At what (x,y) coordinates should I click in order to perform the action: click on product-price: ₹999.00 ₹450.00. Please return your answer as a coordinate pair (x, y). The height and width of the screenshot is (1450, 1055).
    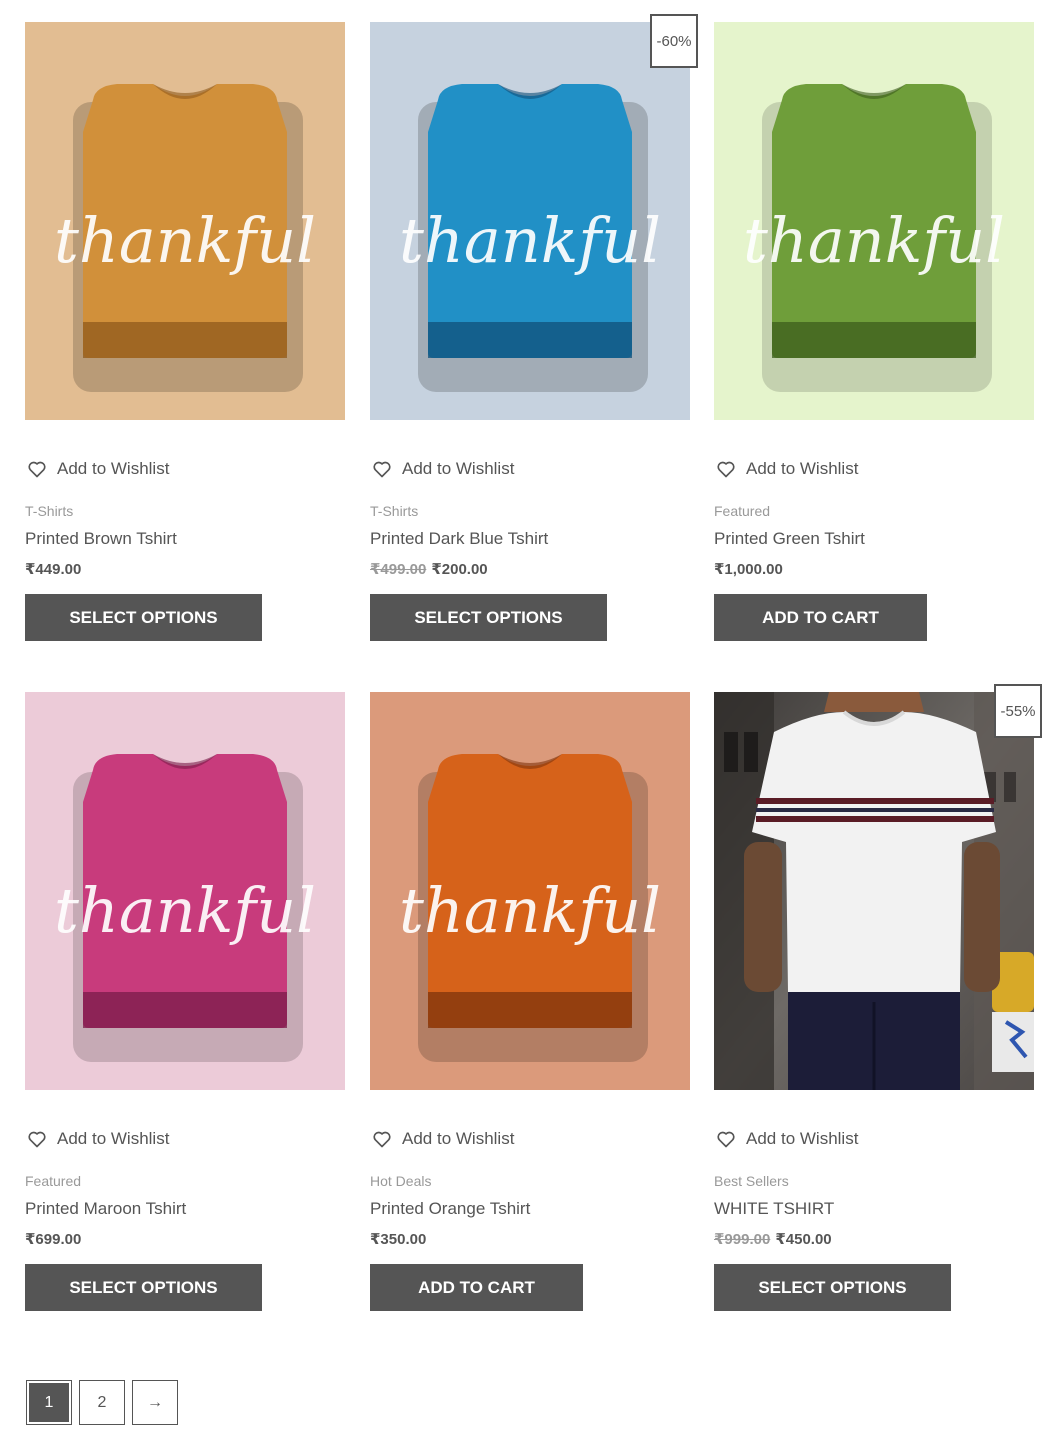
    Looking at the image, I should click on (773, 1239).